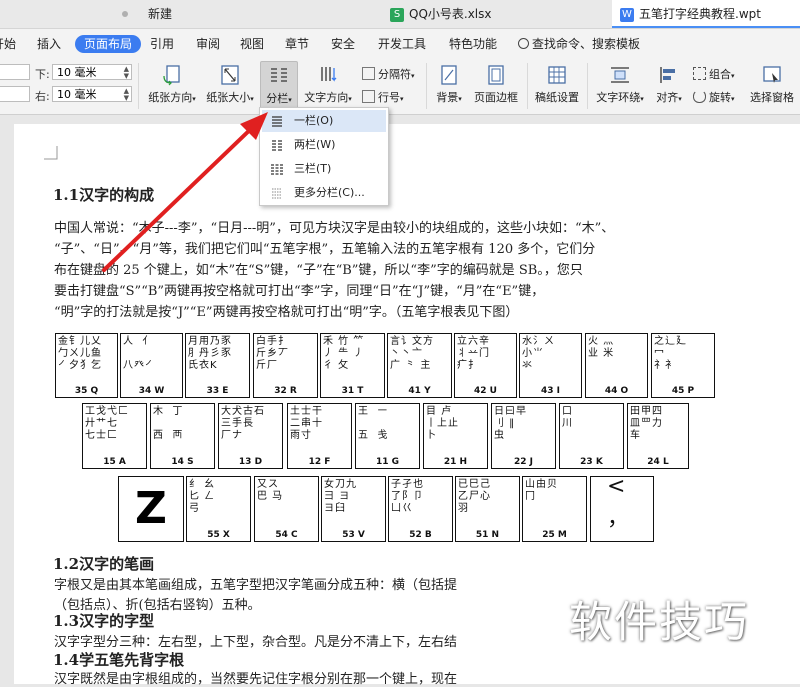 The width and height of the screenshot is (800, 687). I want to click on red-arrow-annotation, so click(185, 192).